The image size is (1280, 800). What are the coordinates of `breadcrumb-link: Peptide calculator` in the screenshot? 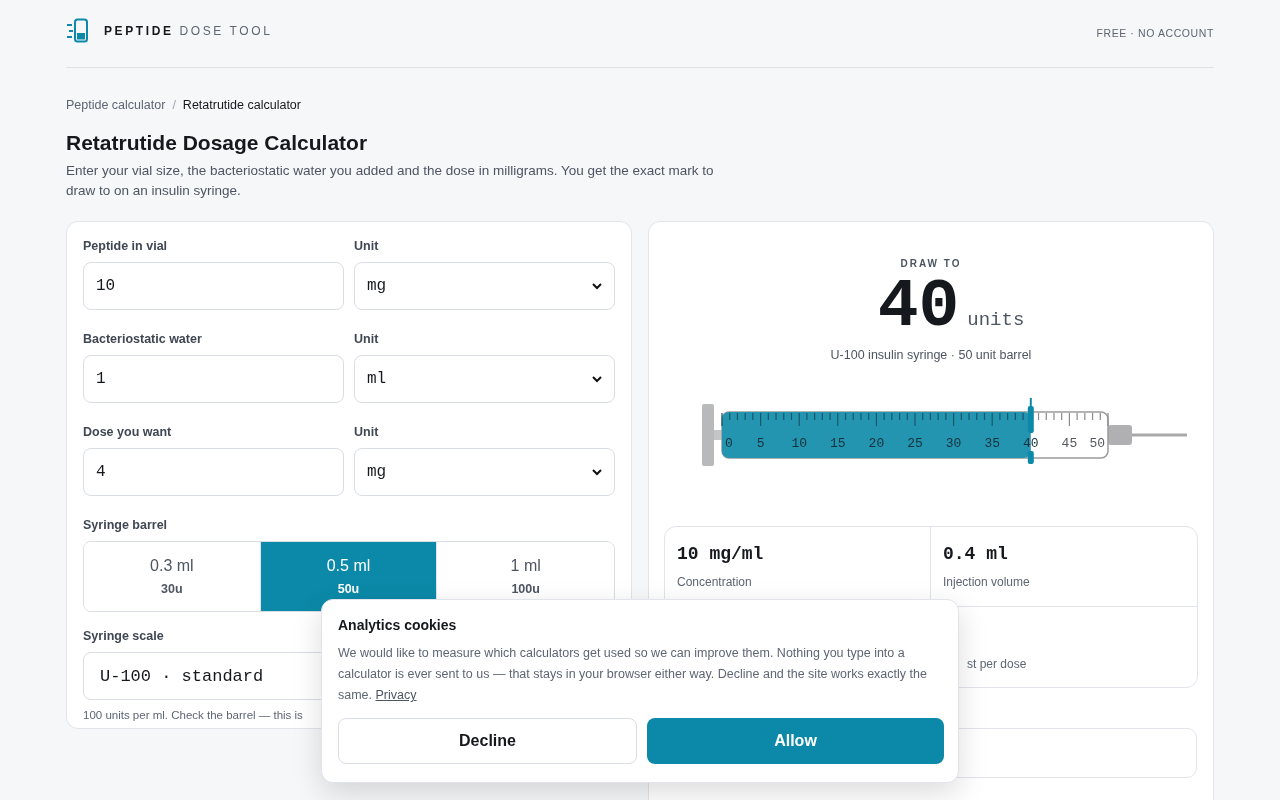 It's located at (116, 105).